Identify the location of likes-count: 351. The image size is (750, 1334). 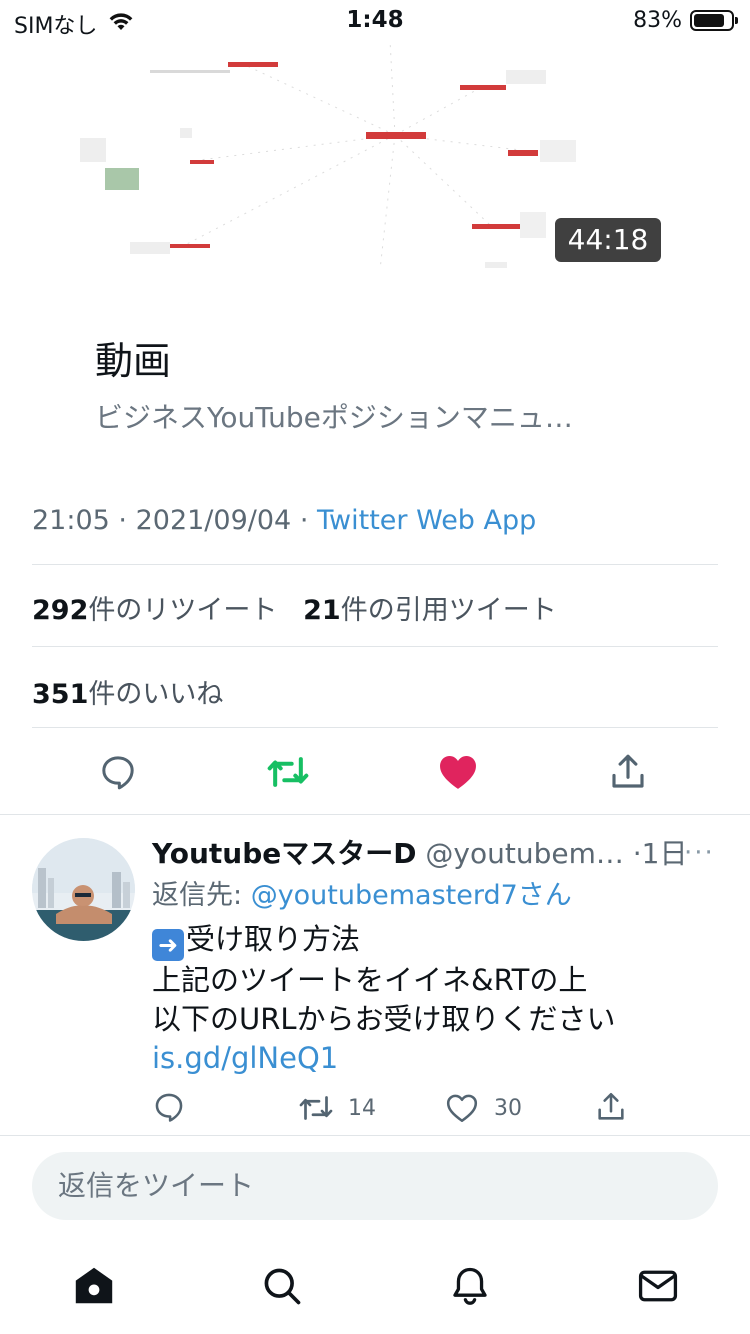
(60, 694).